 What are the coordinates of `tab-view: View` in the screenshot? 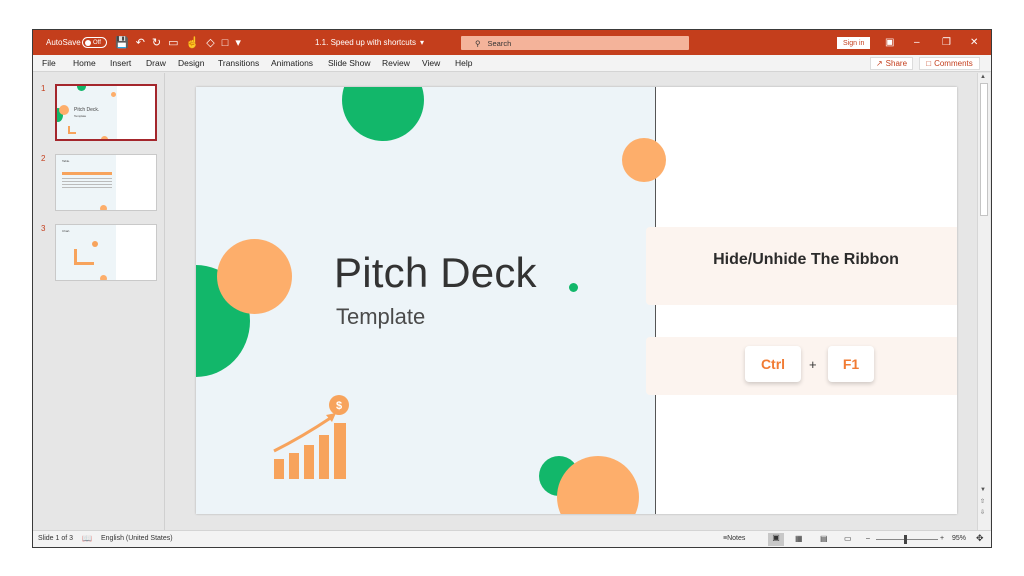 It's located at (431, 63).